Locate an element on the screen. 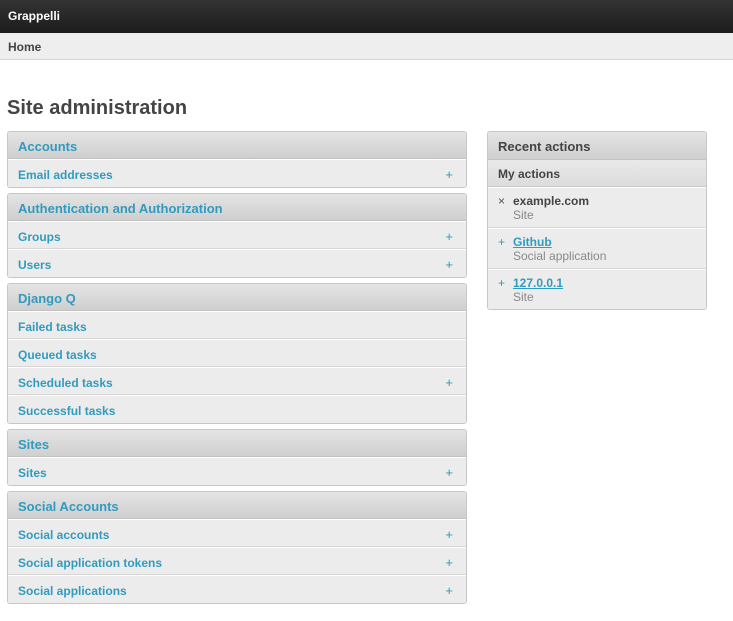  model-row: Users + is located at coordinates (237, 263).